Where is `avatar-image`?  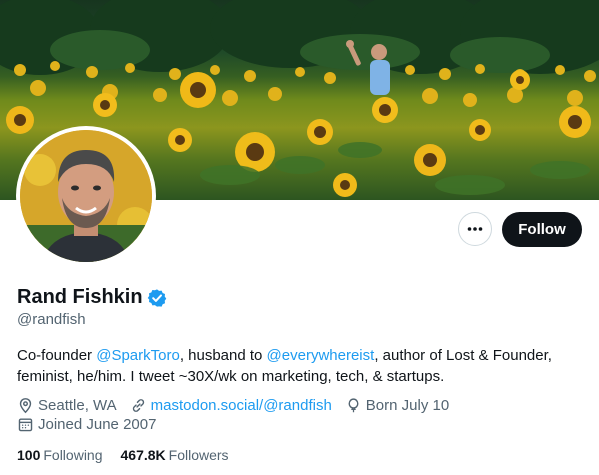
avatar-image is located at coordinates (86, 196).